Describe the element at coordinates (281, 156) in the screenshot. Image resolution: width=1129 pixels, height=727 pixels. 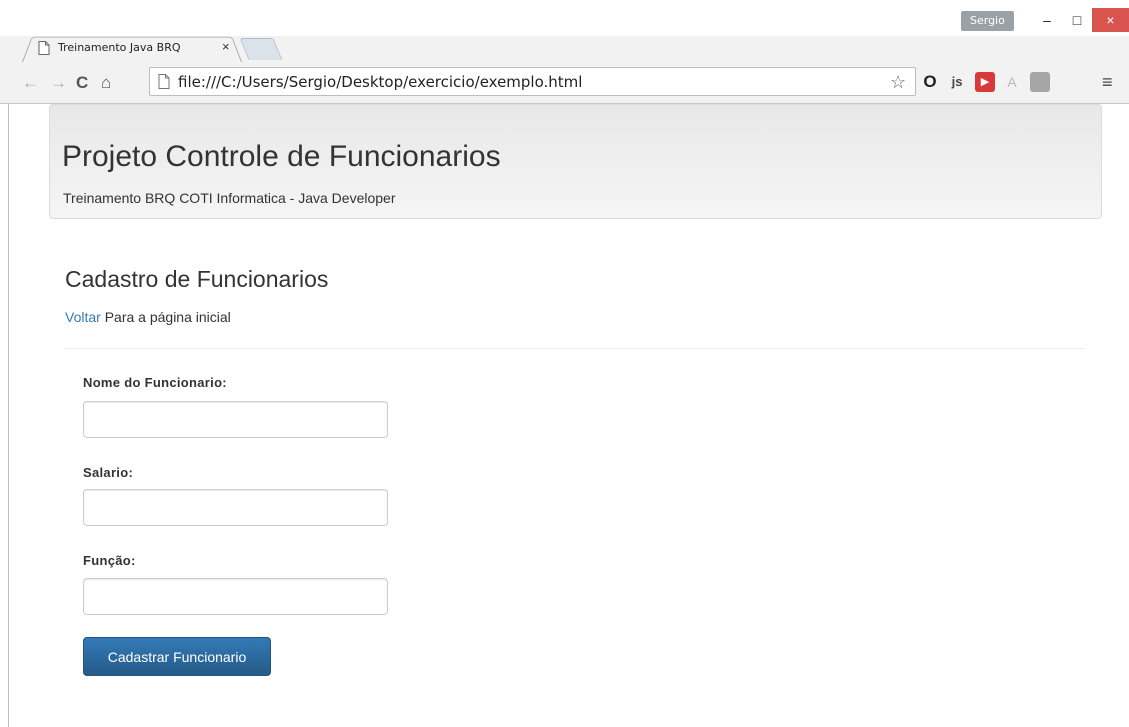
I see `page-title: Projeto Controle de Funcionarios` at that location.